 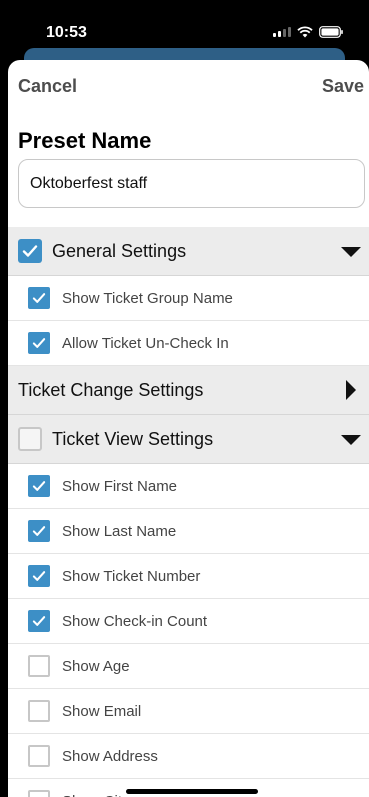 I want to click on setting-label: Show Email, so click(x=102, y=711).